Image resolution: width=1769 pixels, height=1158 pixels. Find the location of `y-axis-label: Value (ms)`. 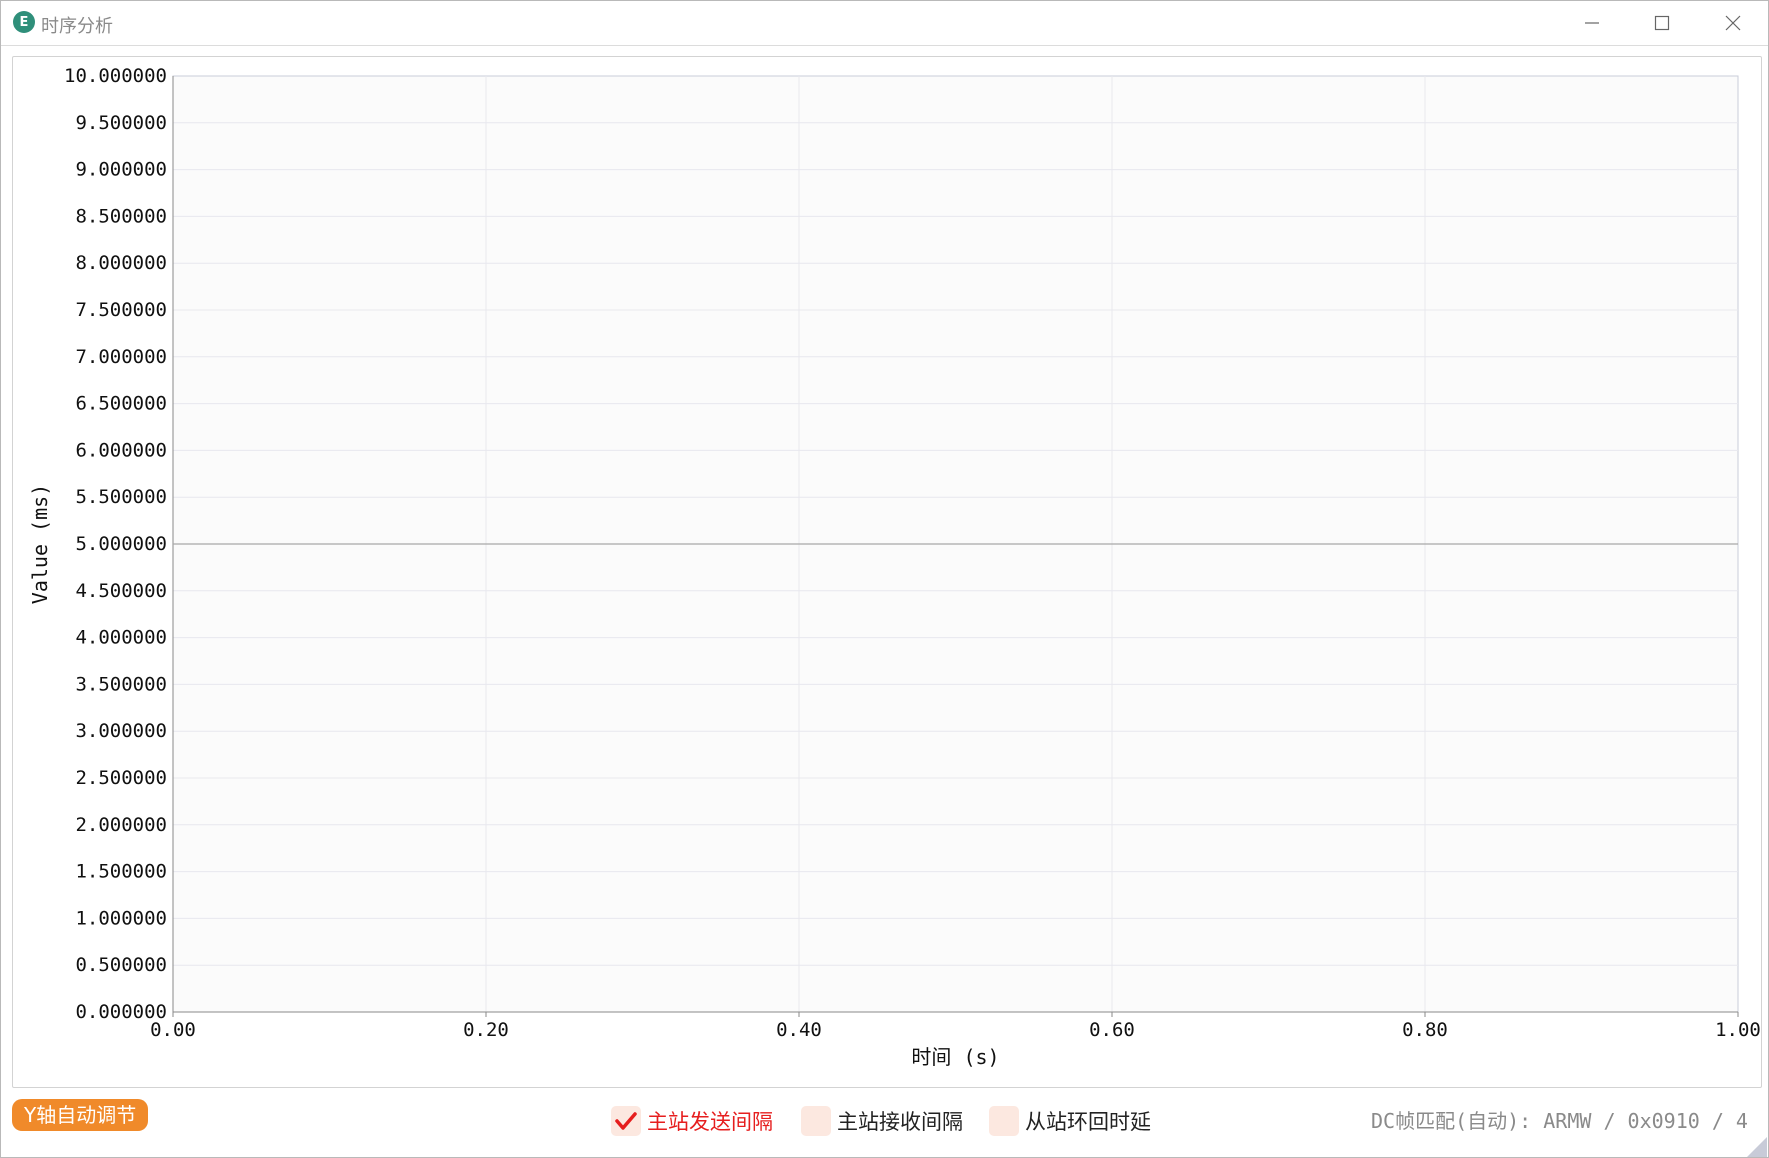

y-axis-label: Value (ms) is located at coordinates (40, 544).